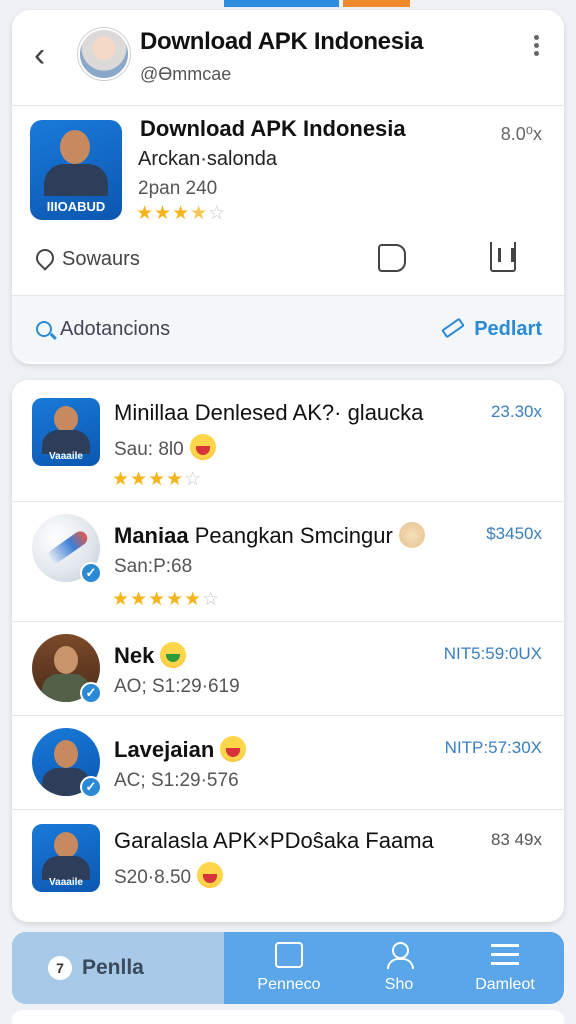  I want to click on top-color-bars, so click(288, 4).